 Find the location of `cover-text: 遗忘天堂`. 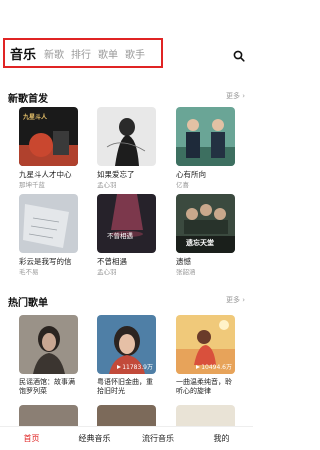

cover-text: 遗忘天堂 is located at coordinates (200, 243).